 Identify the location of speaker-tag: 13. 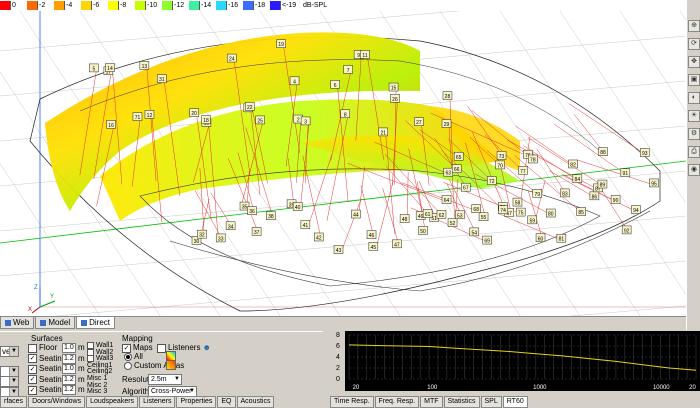
(144, 65).